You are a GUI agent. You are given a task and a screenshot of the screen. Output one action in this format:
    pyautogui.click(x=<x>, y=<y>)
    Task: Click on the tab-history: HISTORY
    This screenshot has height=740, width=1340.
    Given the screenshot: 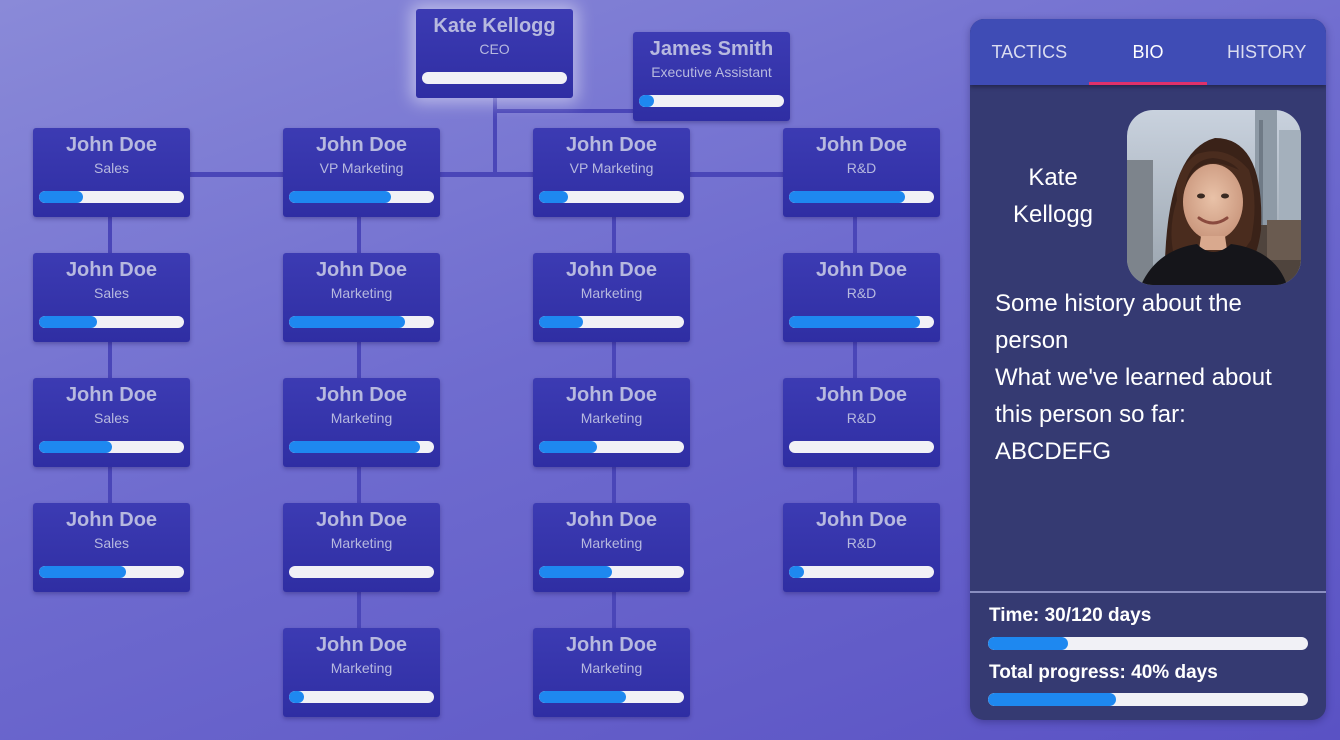 What is the action you would take?
    pyautogui.click(x=1266, y=52)
    